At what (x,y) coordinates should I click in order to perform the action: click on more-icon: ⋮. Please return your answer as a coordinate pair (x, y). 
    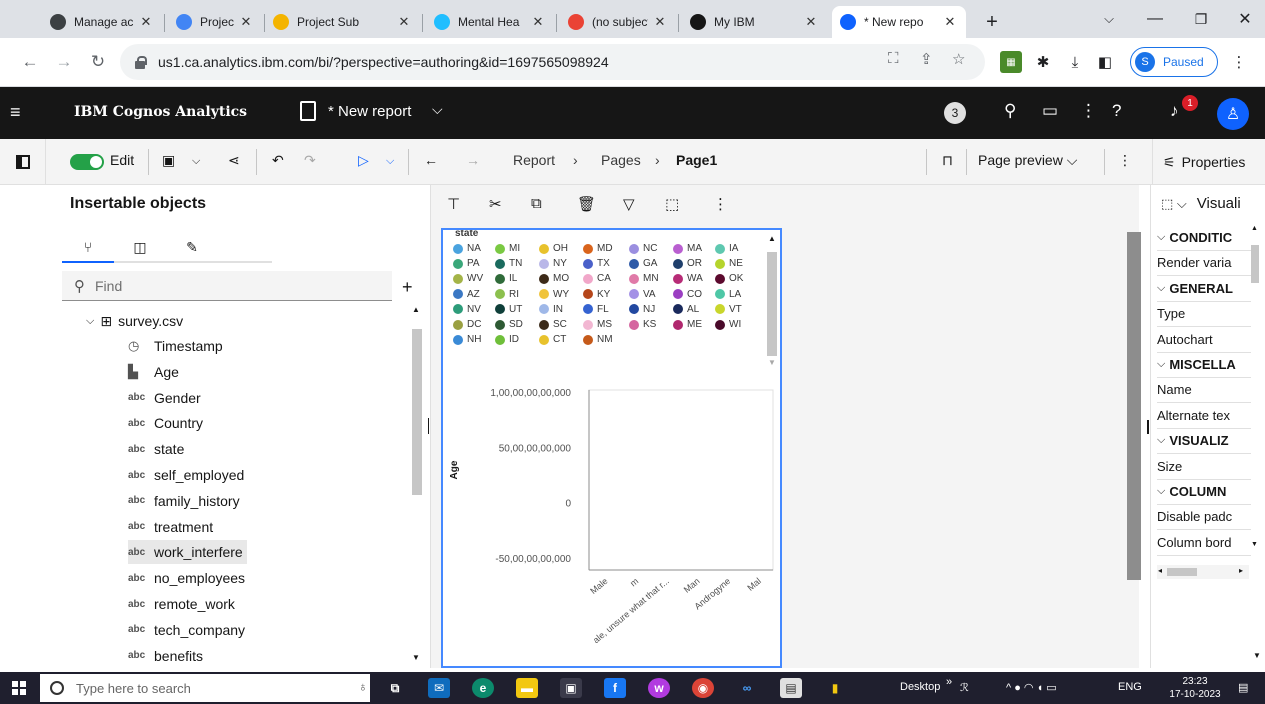
    Looking at the image, I should click on (1088, 111).